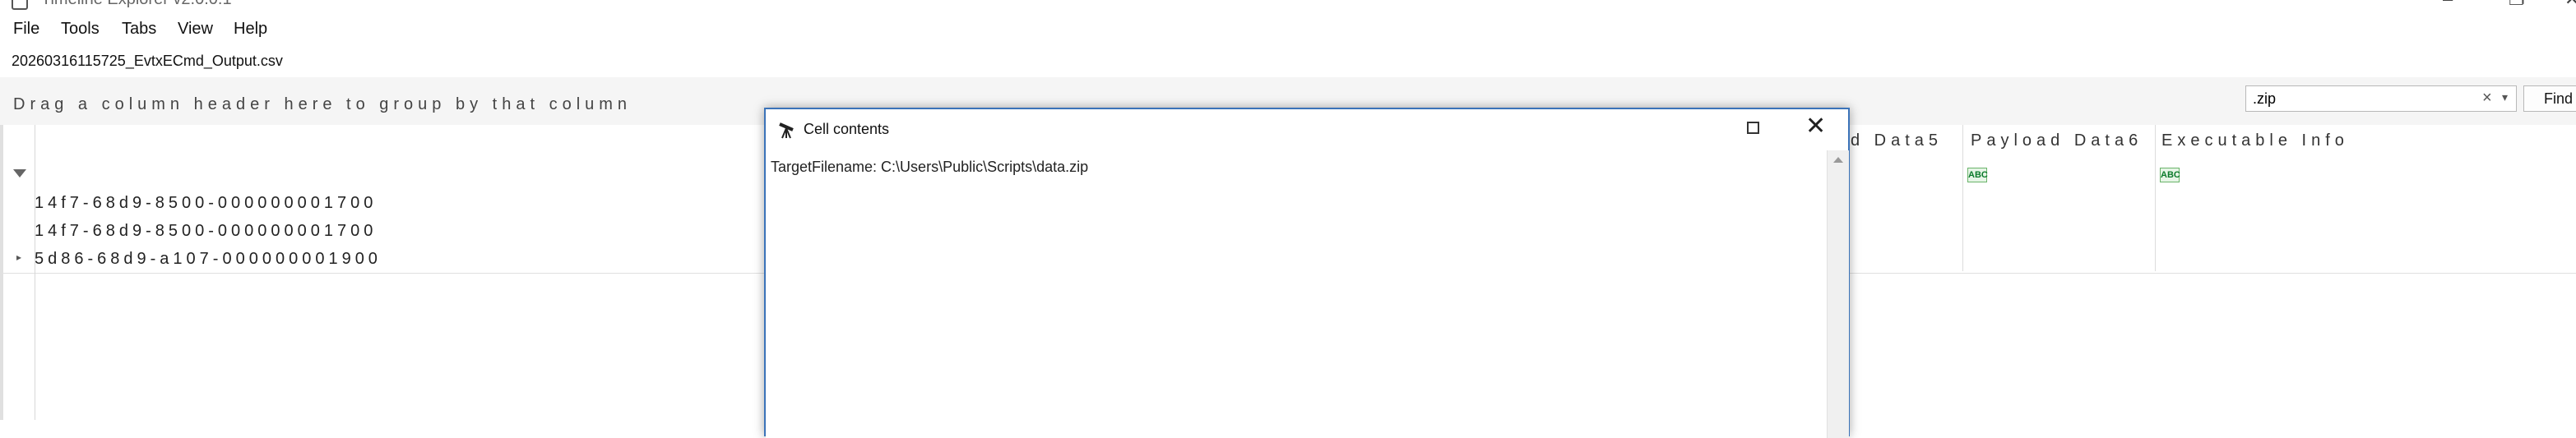  I want to click on search-input, so click(2381, 98).